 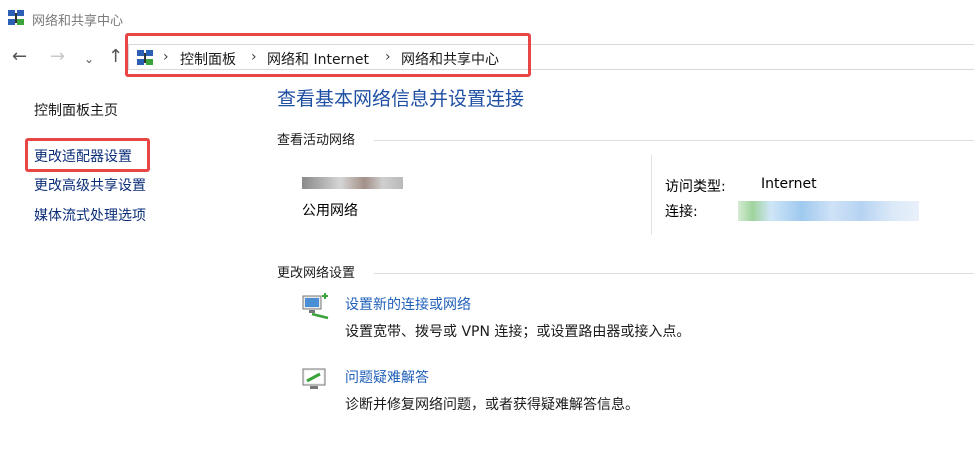 I want to click on troubleshoot-link: 问题疑难解答, so click(x=387, y=377).